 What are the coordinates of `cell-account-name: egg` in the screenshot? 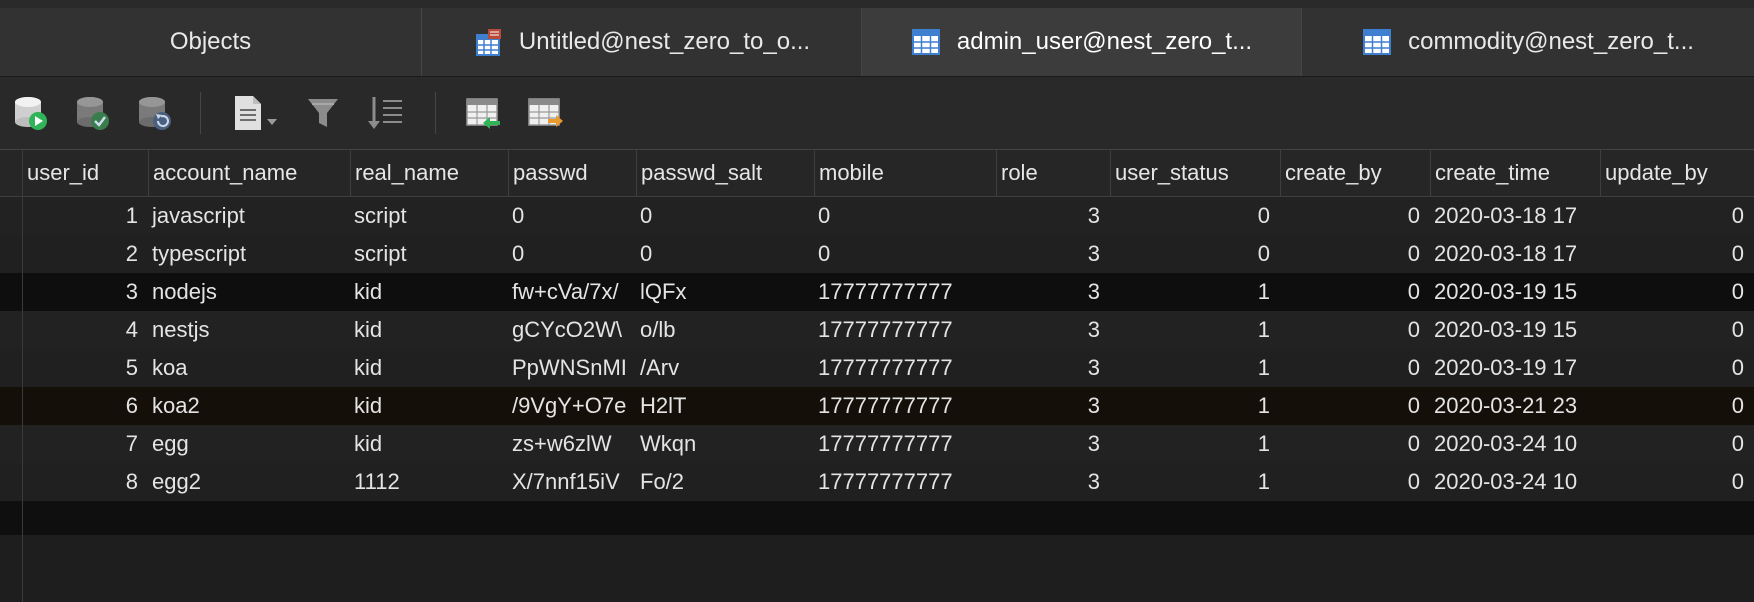 It's located at (249, 444).